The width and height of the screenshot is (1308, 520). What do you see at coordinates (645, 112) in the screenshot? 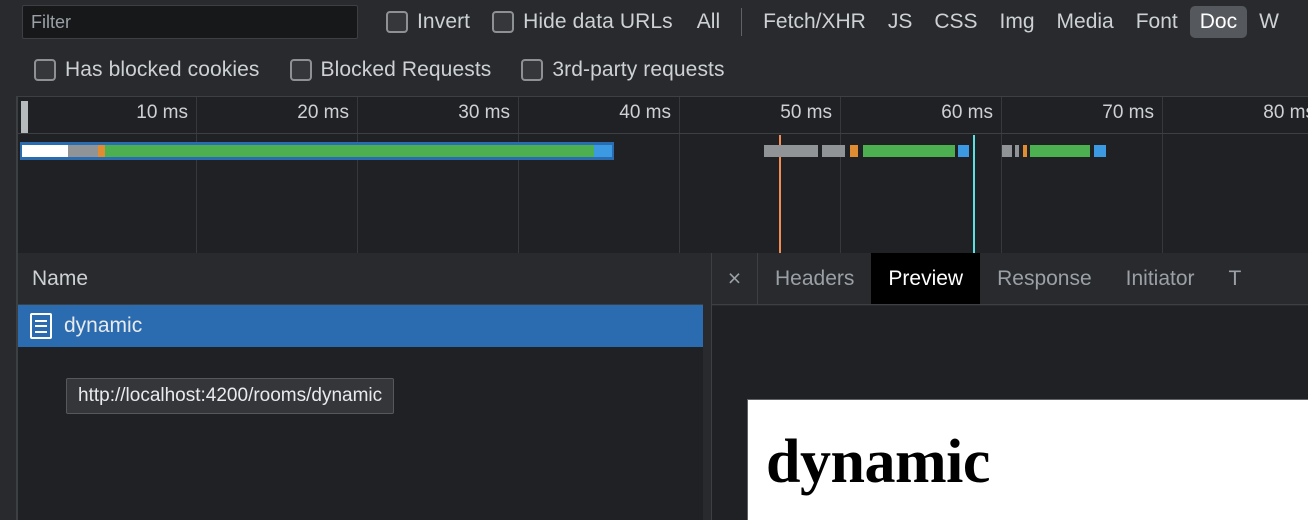
I see `timeline-tick-label: 40 ms` at bounding box center [645, 112].